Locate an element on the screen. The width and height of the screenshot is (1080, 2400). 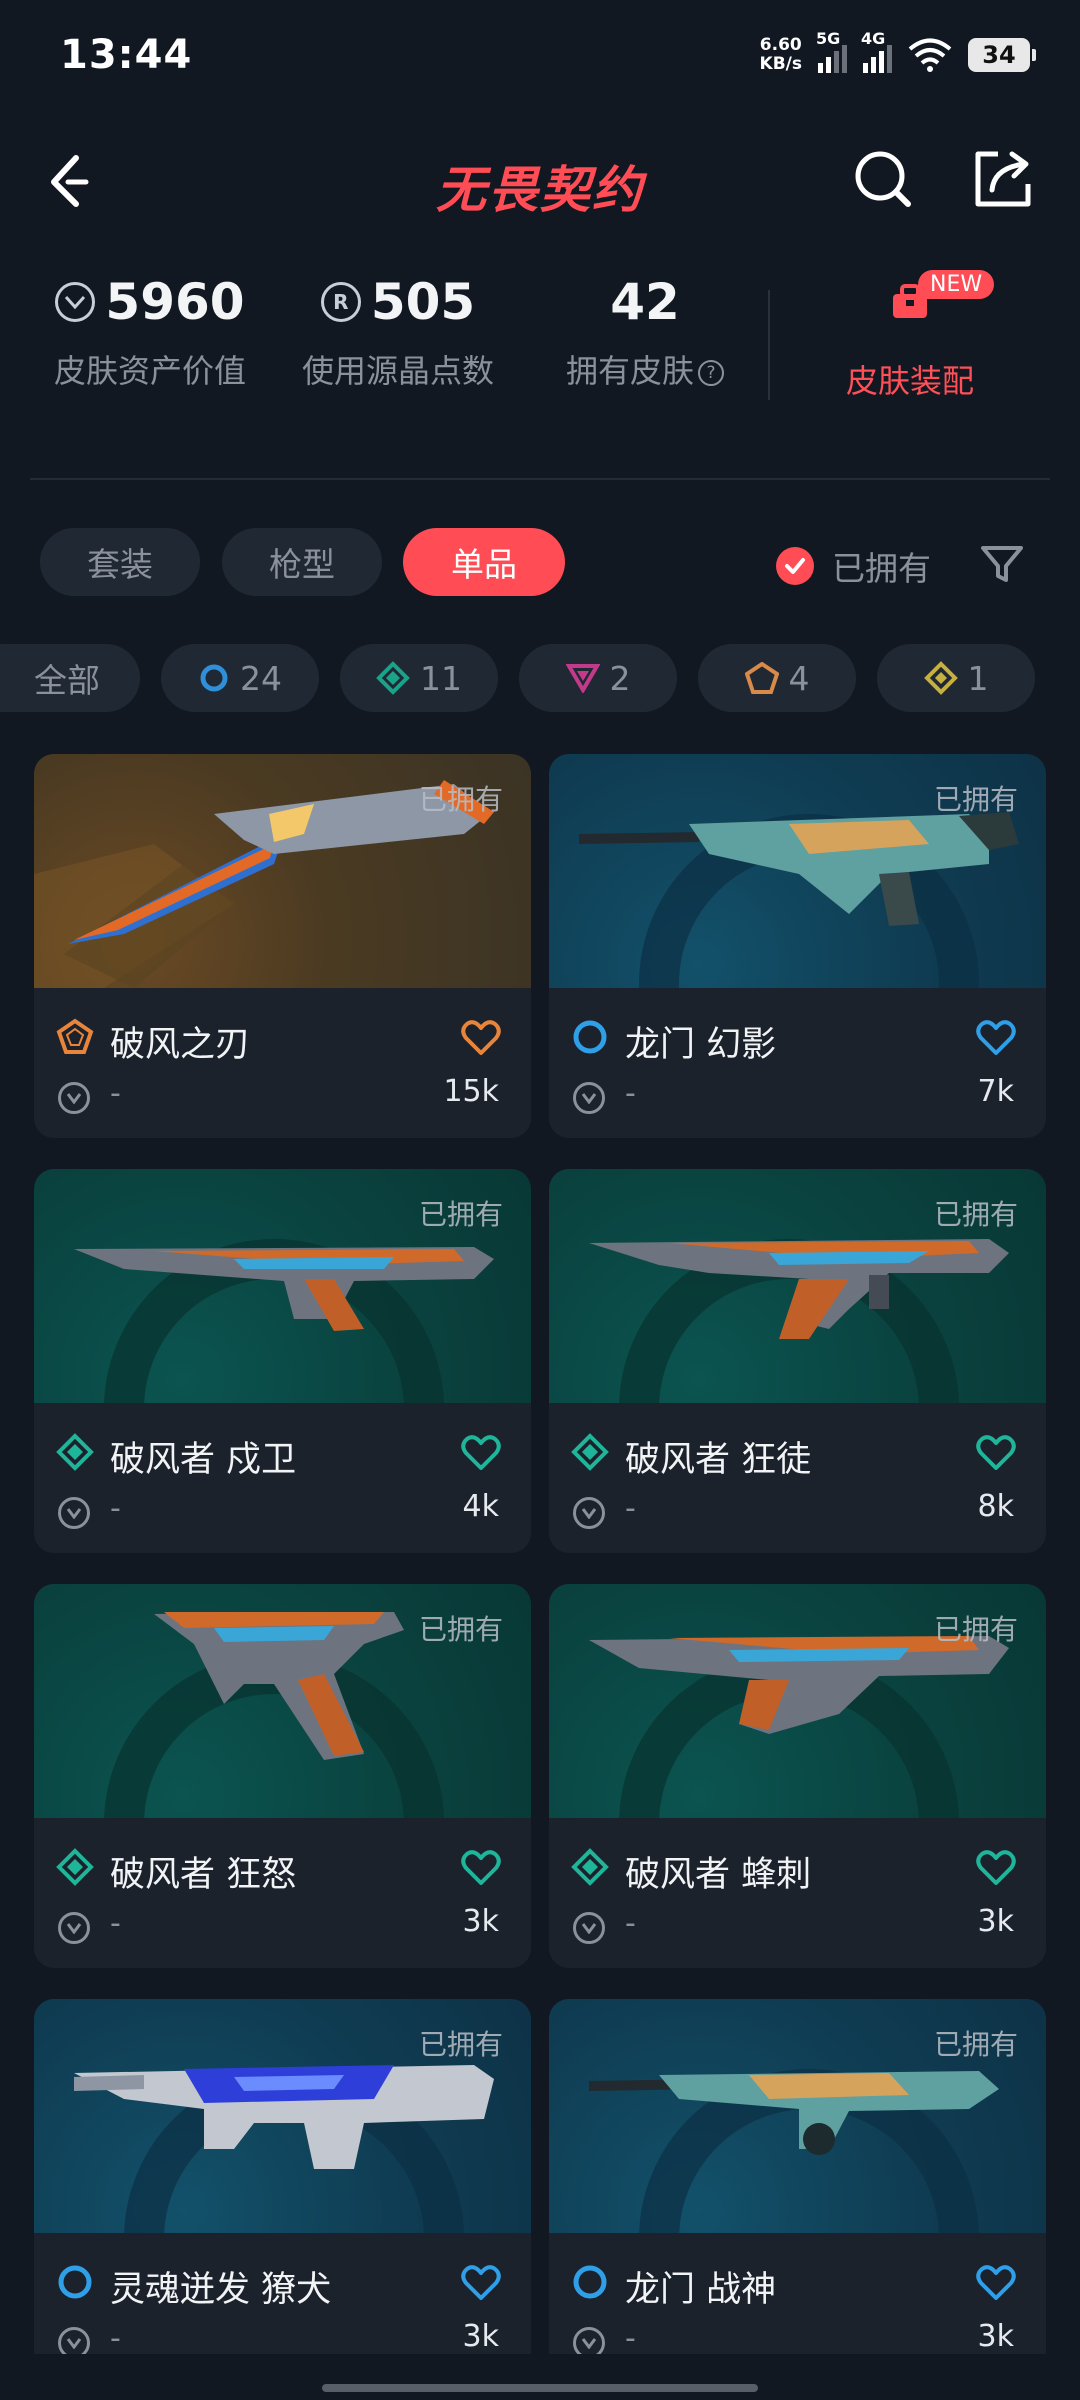
status-time: 13:44 is located at coordinates (126, 55).